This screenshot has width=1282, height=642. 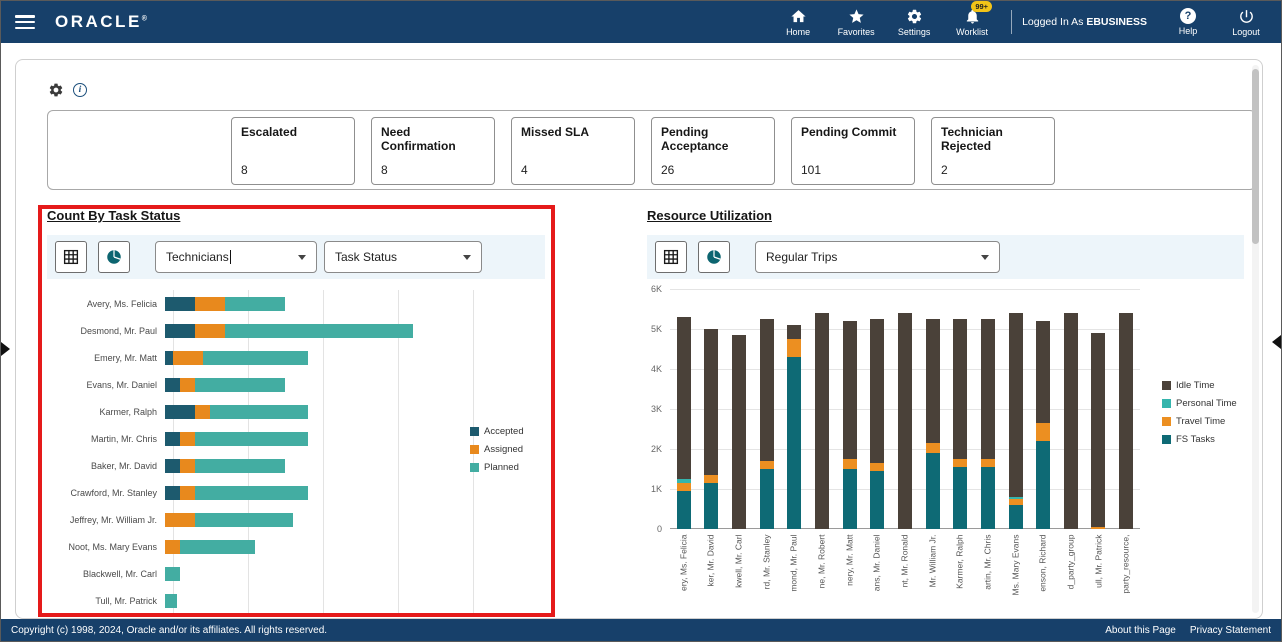 What do you see at coordinates (80, 90) in the screenshot?
I see `info-icon: i` at bounding box center [80, 90].